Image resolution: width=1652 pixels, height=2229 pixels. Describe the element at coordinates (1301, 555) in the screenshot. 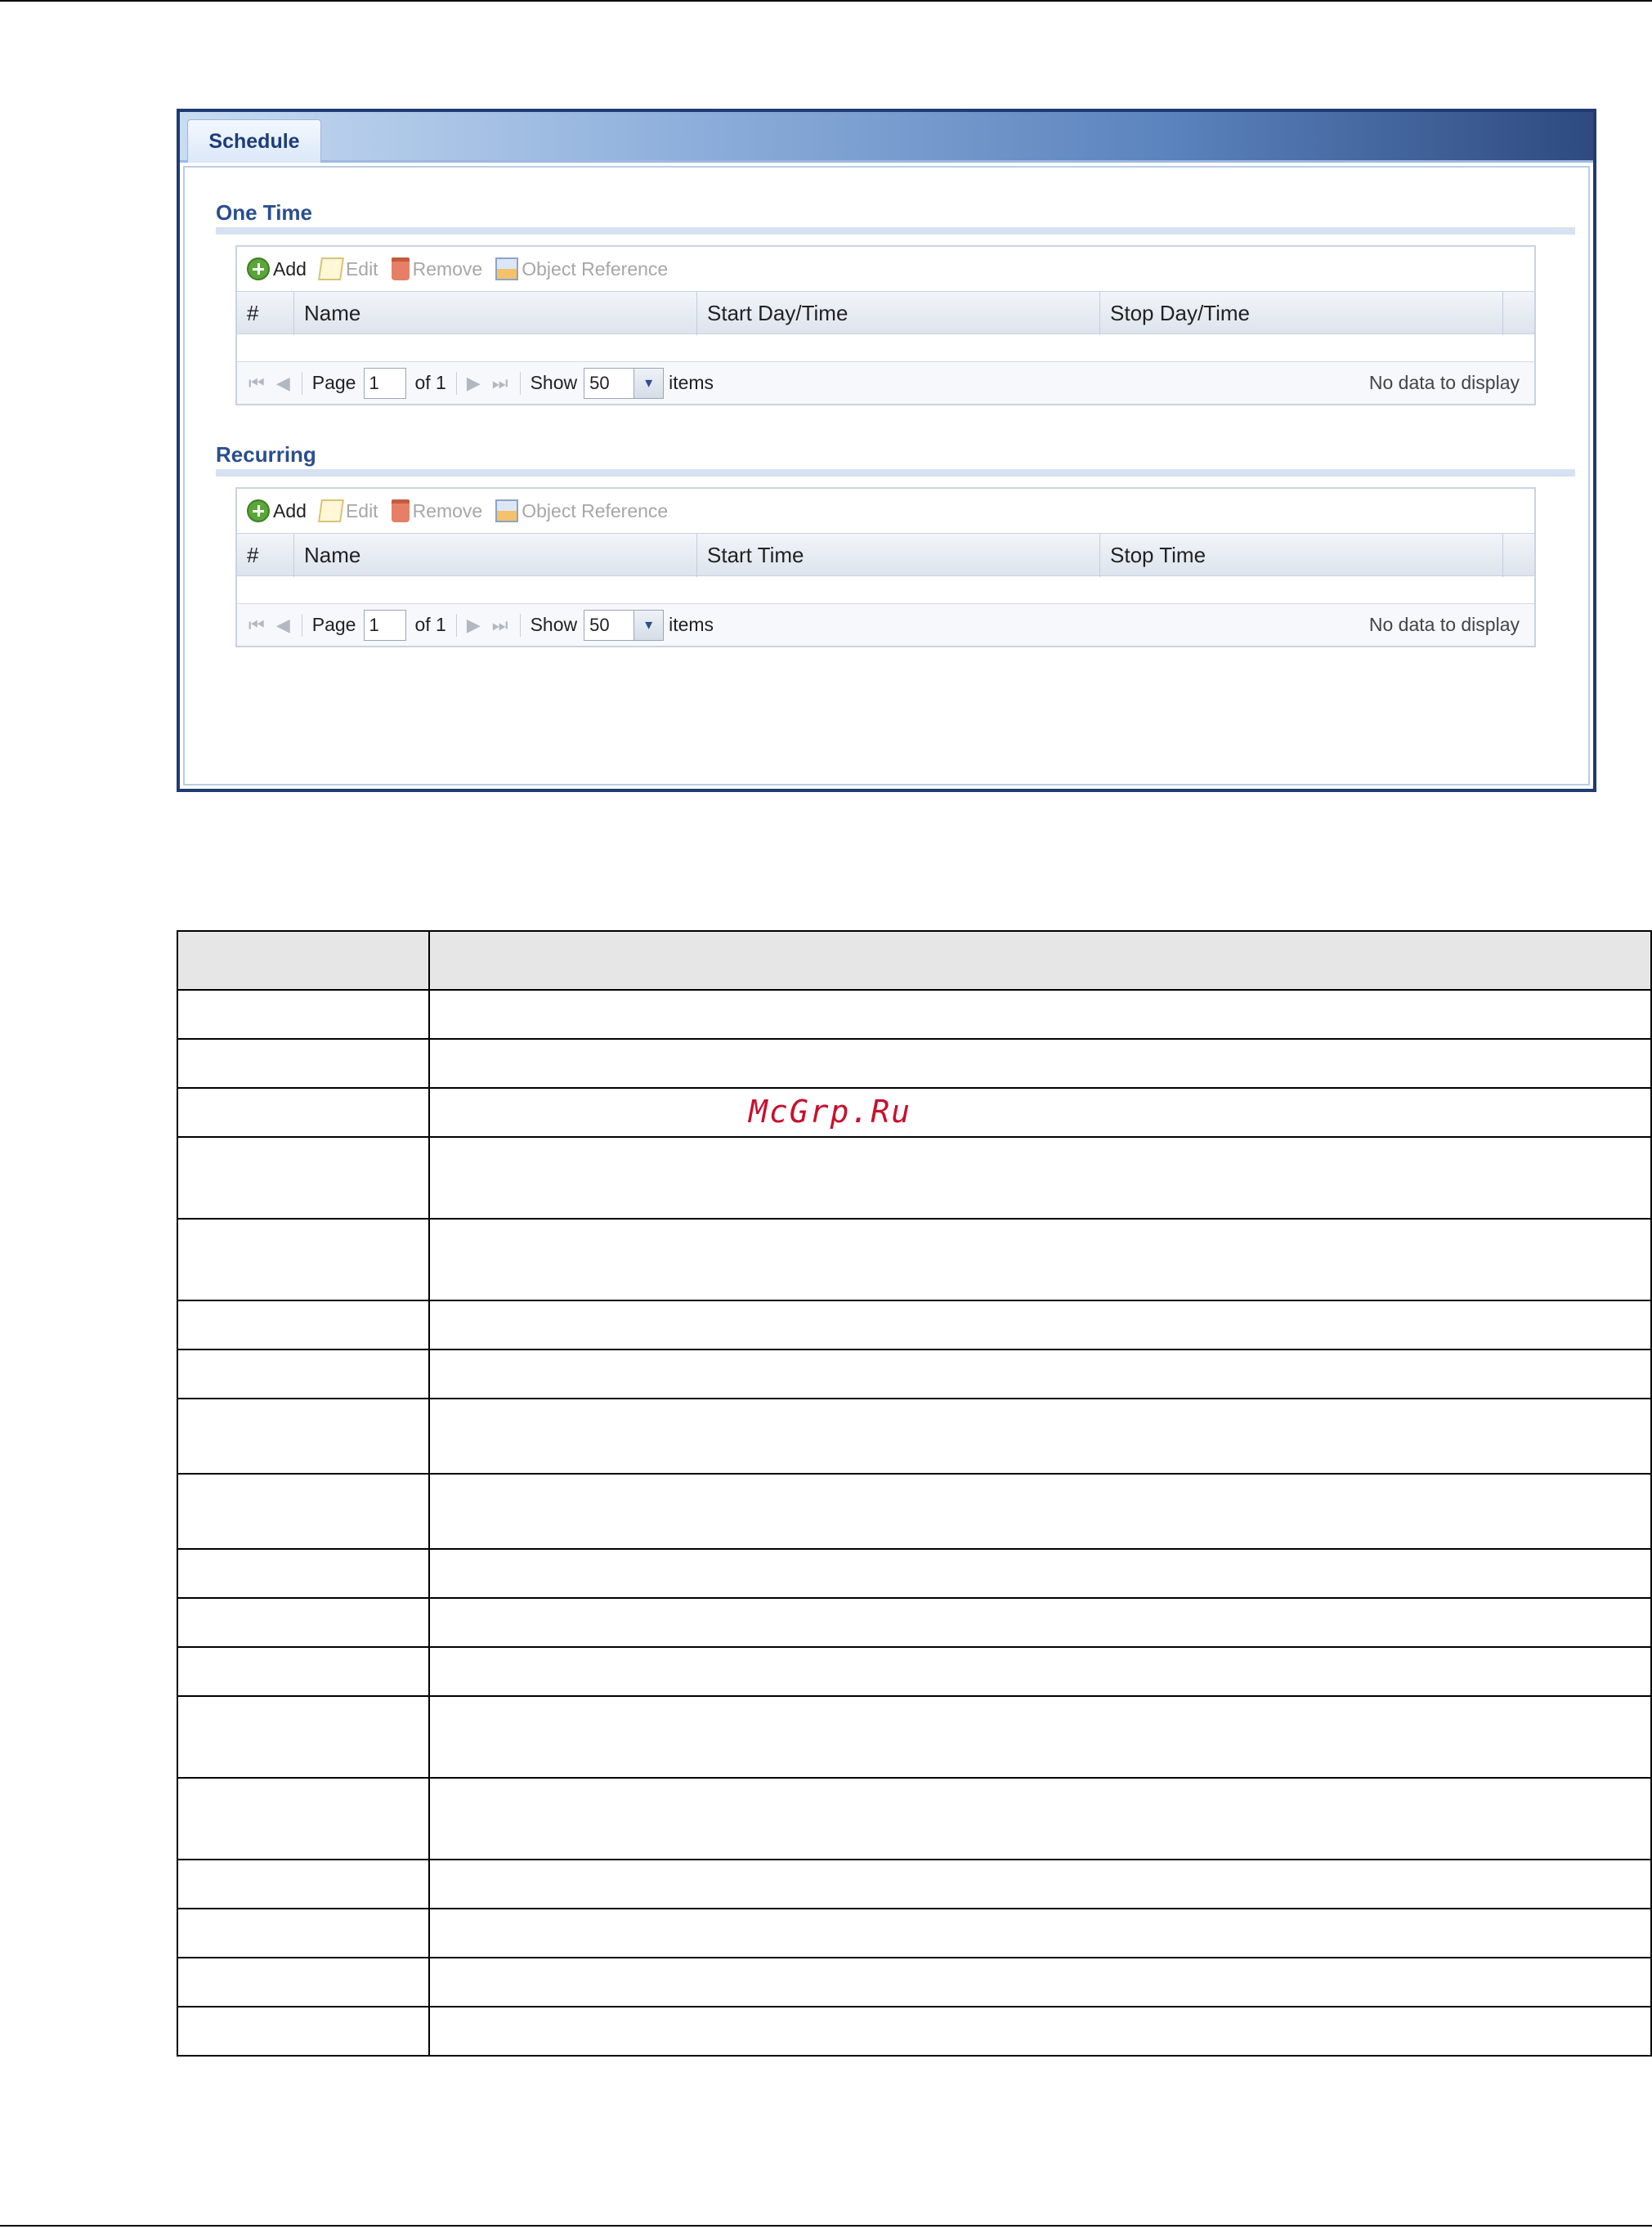

I see `column-header-stop-time: Stop Time` at that location.